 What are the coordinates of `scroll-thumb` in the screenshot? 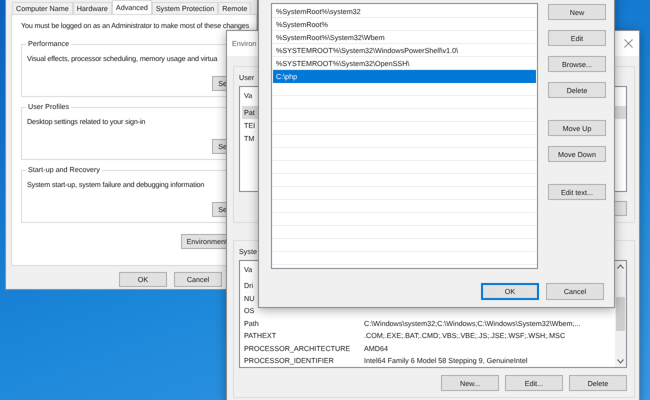 It's located at (620, 314).